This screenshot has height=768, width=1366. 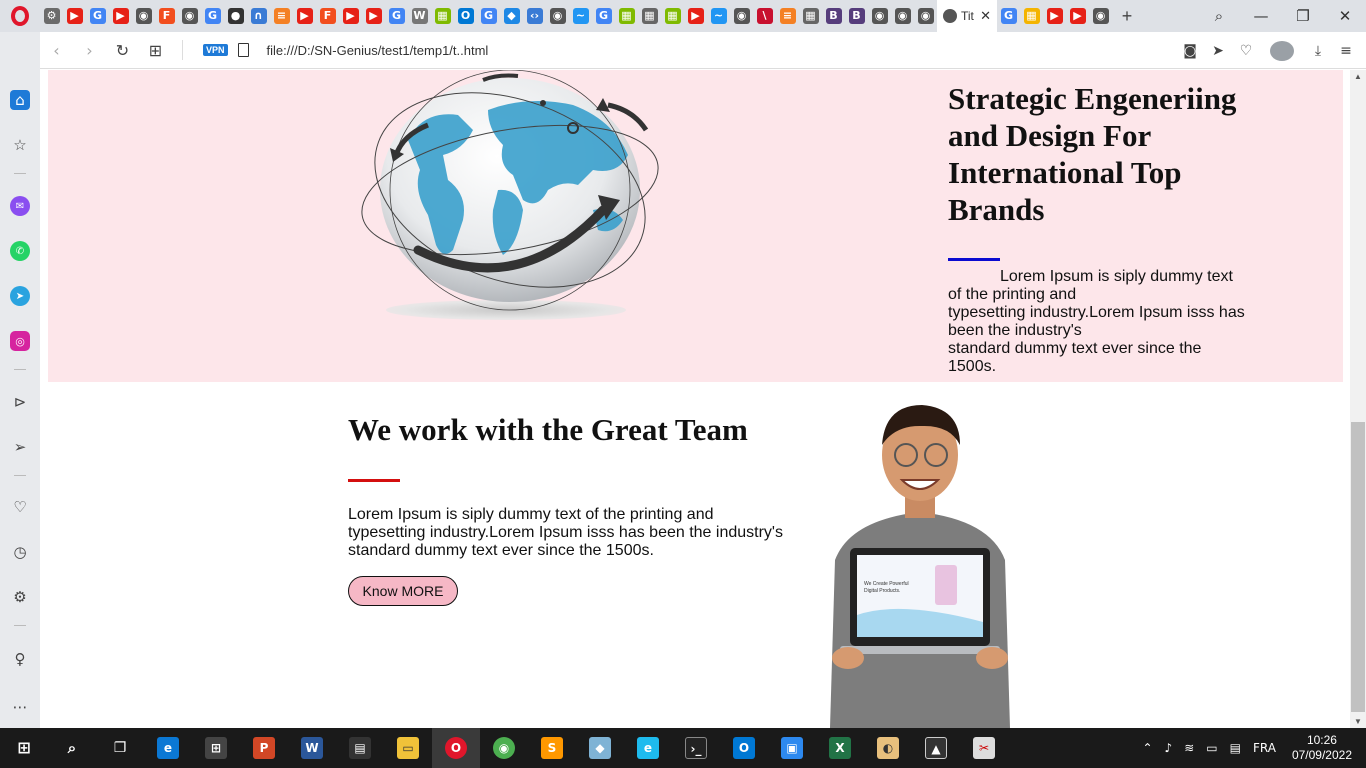 I want to click on tab-wikipedia-icon: W, so click(x=419, y=16).